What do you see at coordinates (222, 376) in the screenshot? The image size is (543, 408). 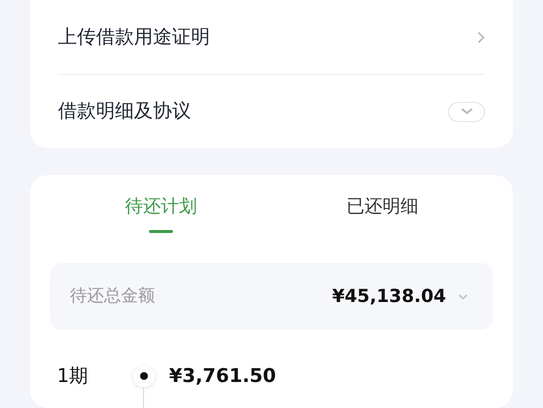 I see `installment-amount: ¥3,761.50` at bounding box center [222, 376].